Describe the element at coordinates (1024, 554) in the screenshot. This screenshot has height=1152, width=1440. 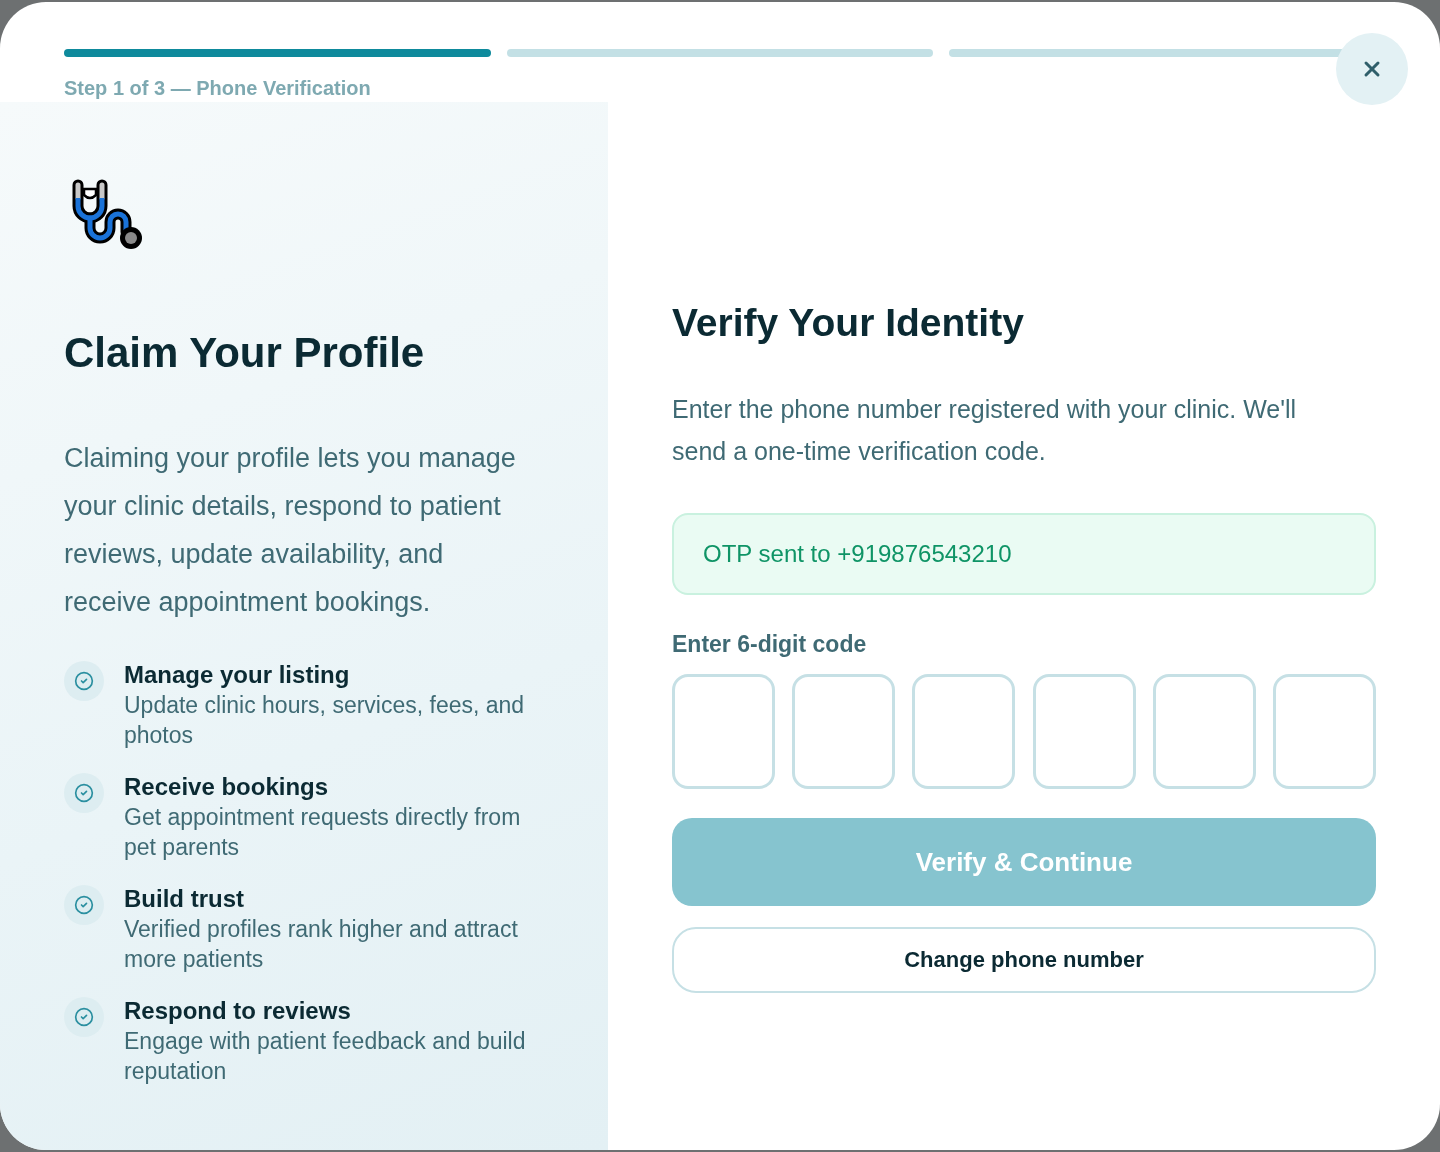
I see `otp-sent-notice: OTP sent to +919876543210` at that location.